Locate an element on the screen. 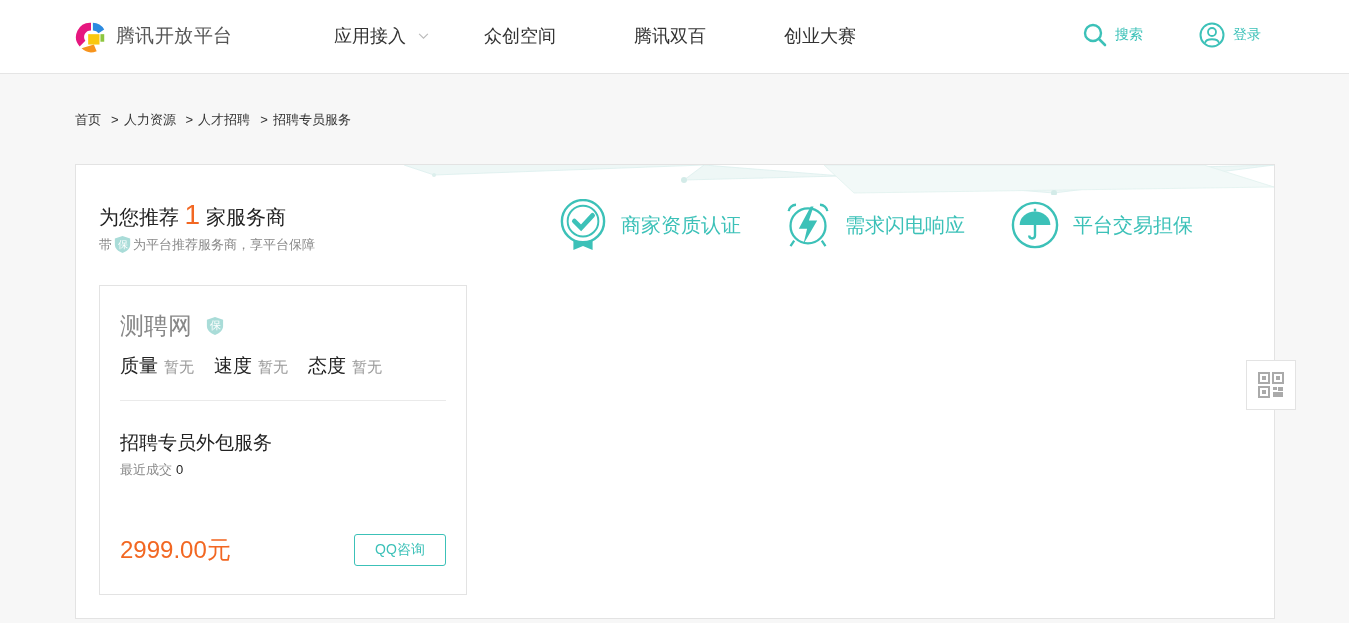  nav-link: 应用接入 is located at coordinates (409, 36).